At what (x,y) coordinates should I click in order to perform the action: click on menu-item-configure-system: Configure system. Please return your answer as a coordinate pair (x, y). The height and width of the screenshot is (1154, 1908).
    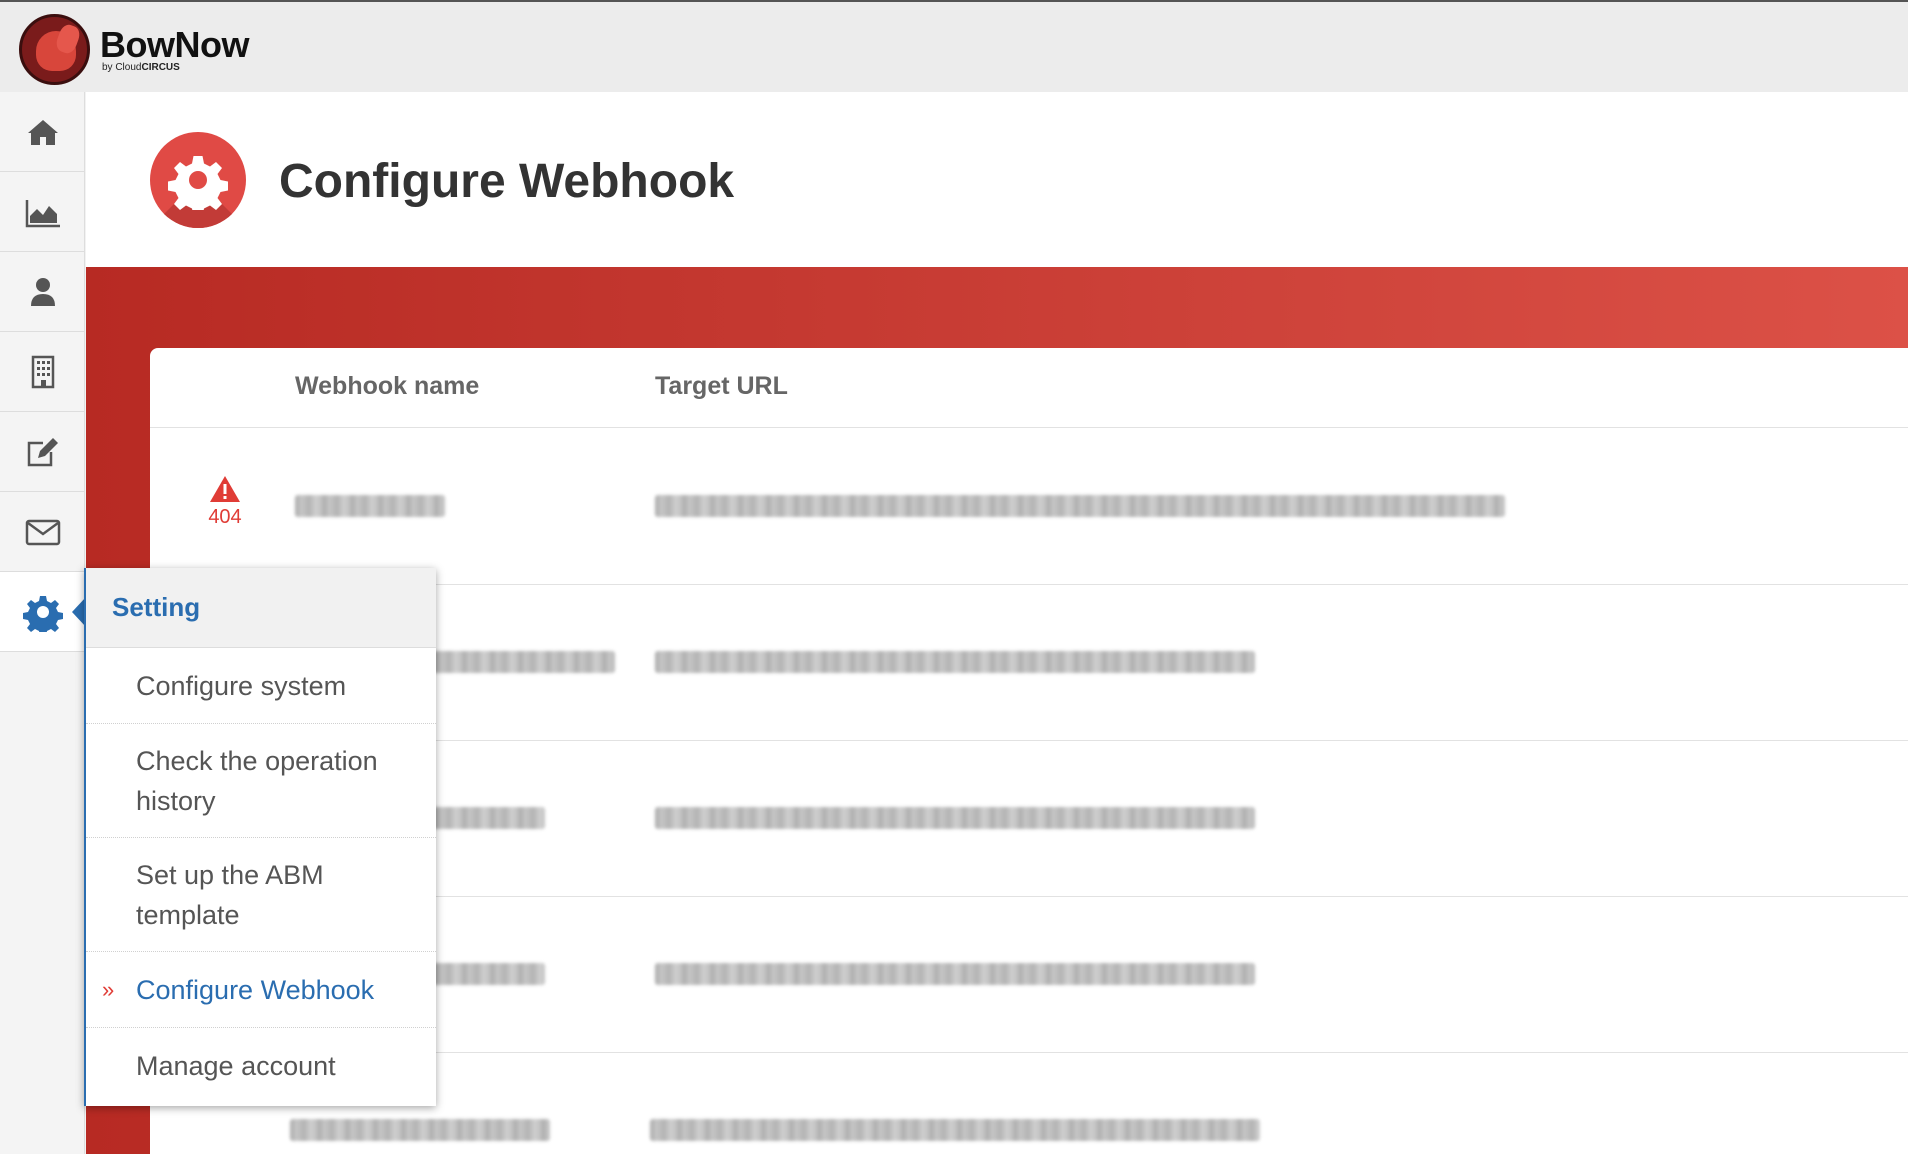
    Looking at the image, I should click on (261, 686).